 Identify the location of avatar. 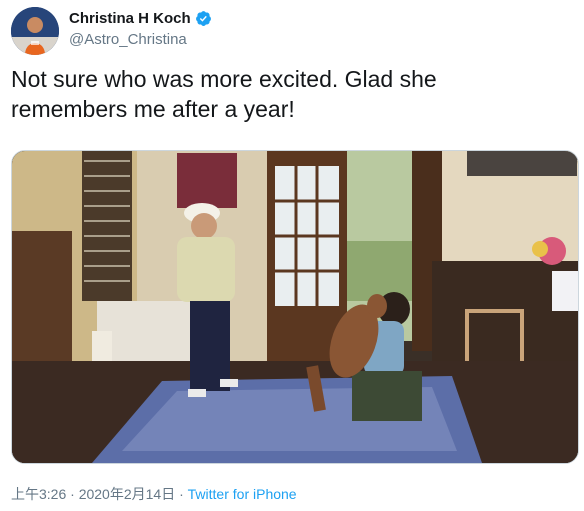
(35, 31).